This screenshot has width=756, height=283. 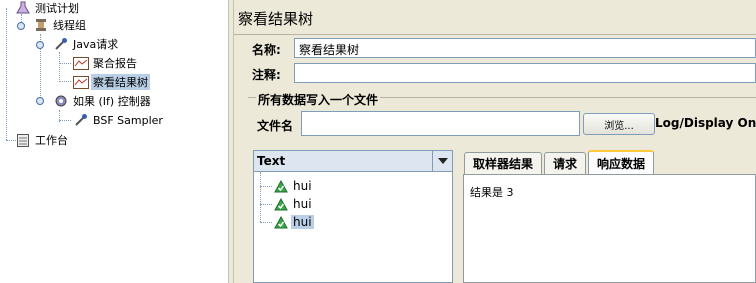 I want to click on tree-item-label: 工作台, so click(x=51, y=140).